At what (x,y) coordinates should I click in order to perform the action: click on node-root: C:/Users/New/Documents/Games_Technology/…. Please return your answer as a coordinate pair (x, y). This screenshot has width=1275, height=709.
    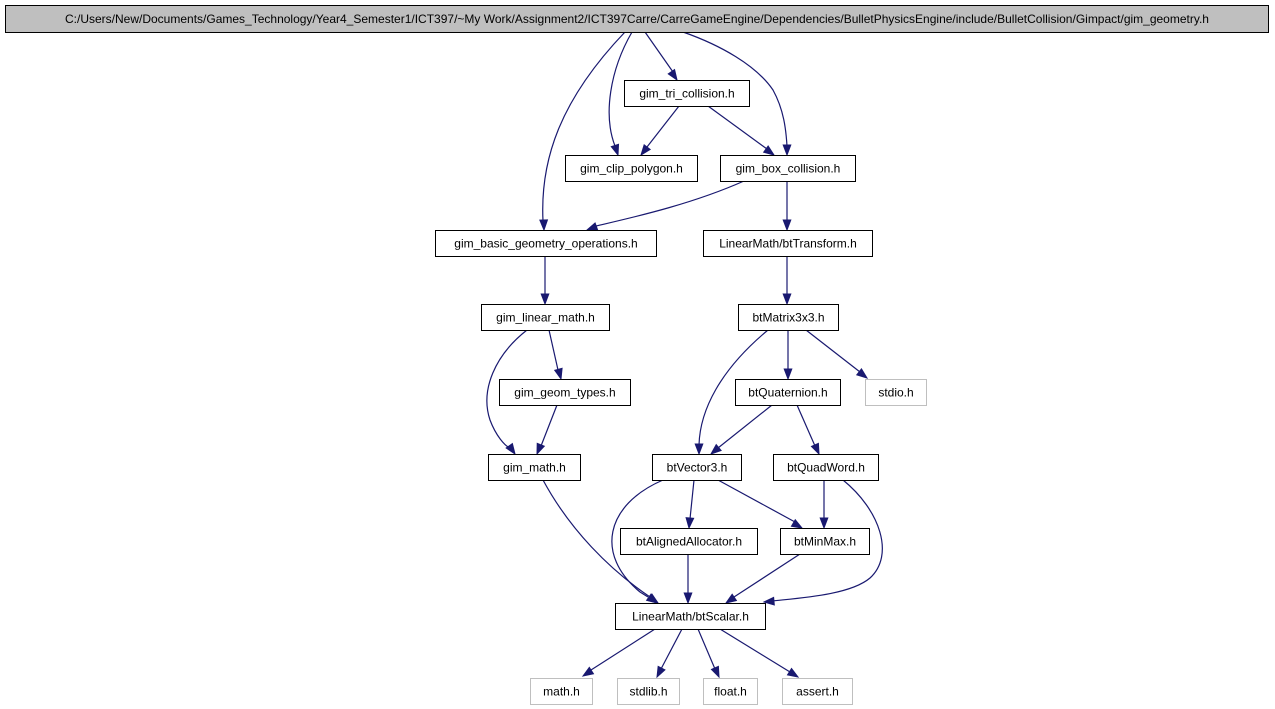
    Looking at the image, I should click on (637, 19).